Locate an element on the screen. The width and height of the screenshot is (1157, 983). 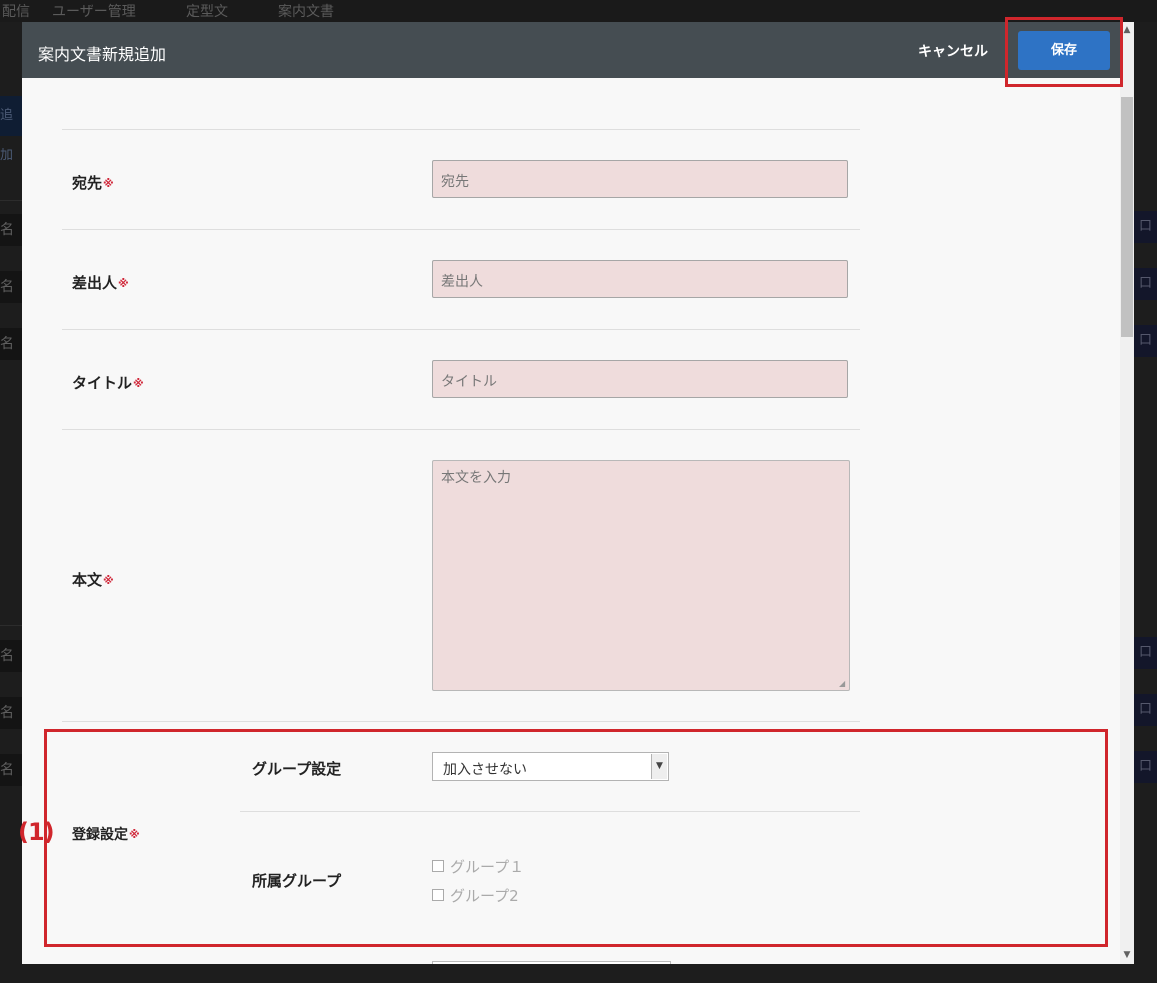
background-add-button: 追加 is located at coordinates (11, 129).